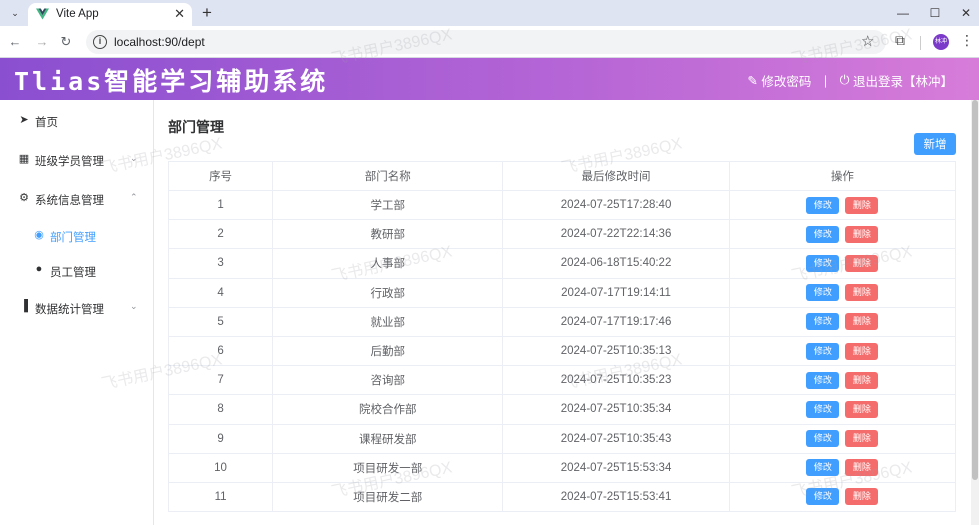 This screenshot has height=525, width=979. What do you see at coordinates (935, 13) in the screenshot?
I see `maximize-icon: ☐` at bounding box center [935, 13].